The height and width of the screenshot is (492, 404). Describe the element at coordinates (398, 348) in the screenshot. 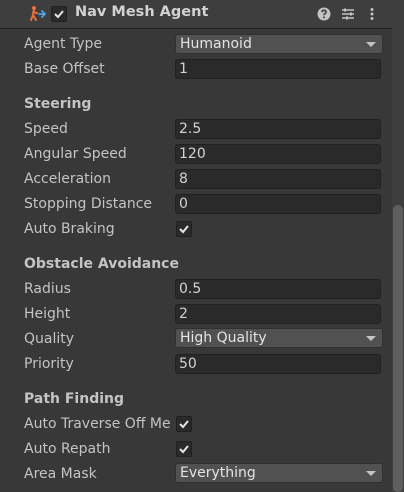

I see `scrollbar-thumb` at that location.